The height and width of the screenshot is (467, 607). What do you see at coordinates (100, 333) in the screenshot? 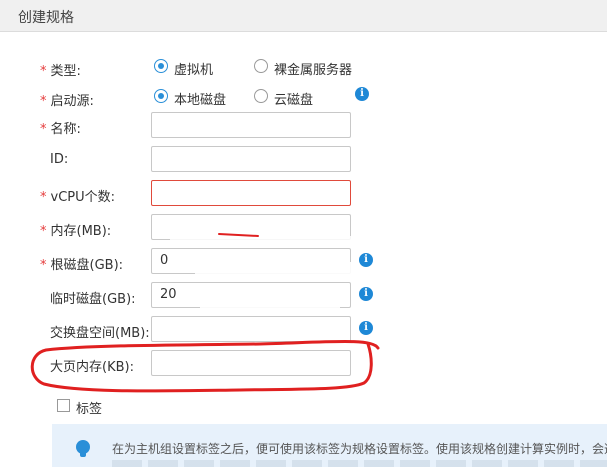
I see `swap-label: 交换盘空间(MB):` at bounding box center [100, 333].